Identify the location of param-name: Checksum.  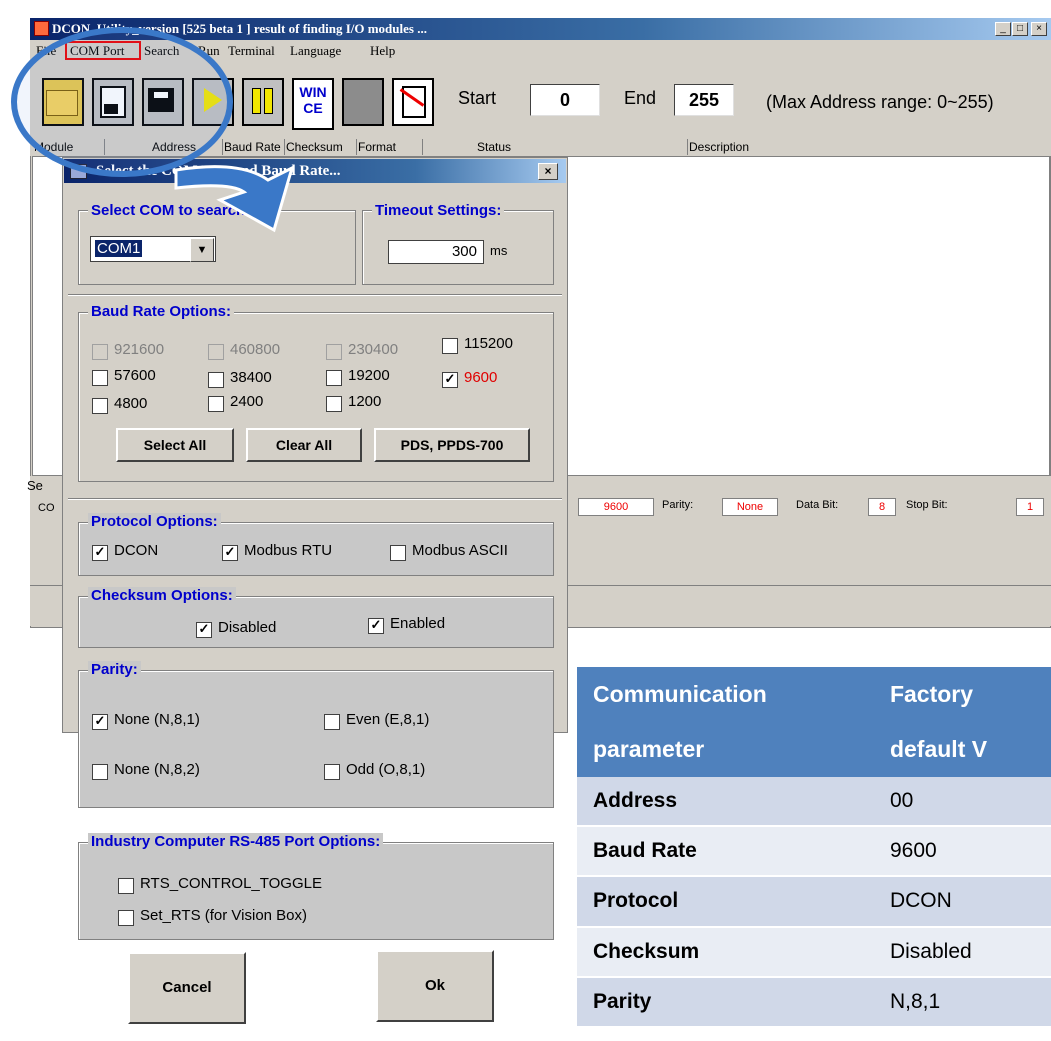
(725, 952).